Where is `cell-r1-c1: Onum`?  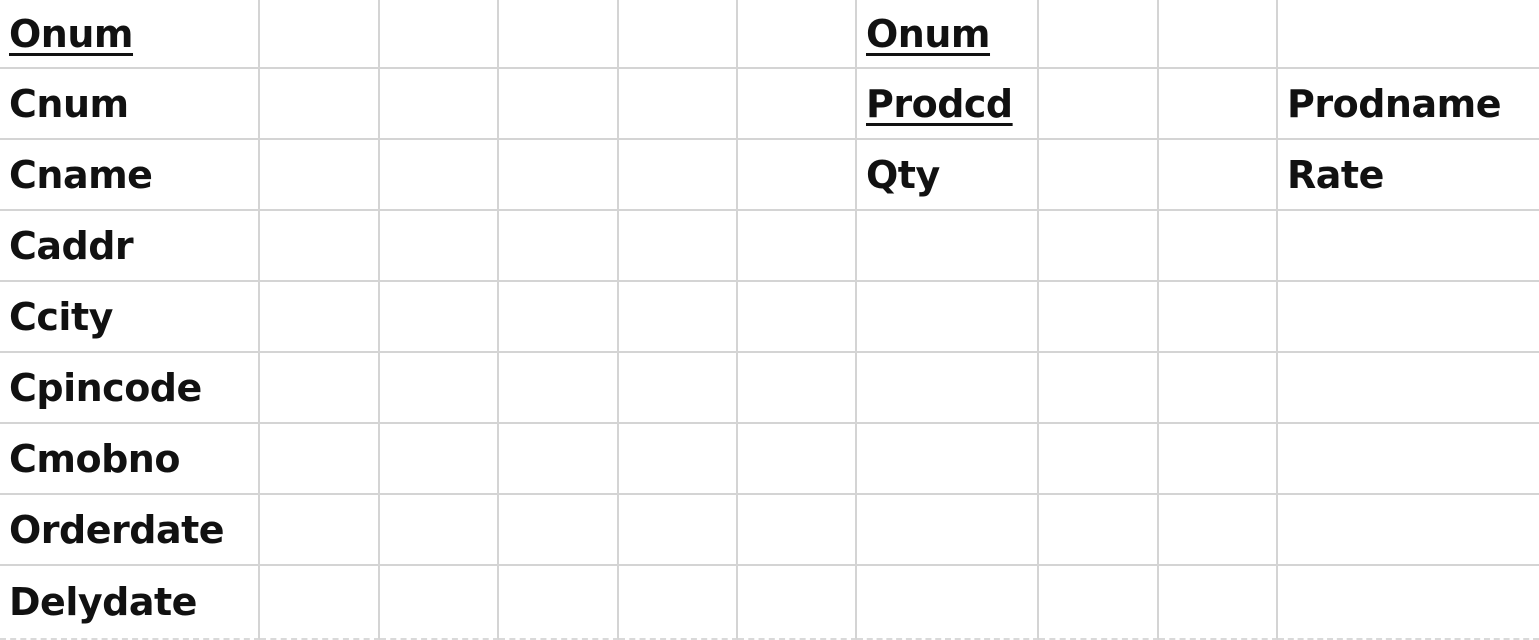
cell-r1-c1: Onum is located at coordinates (130, 34).